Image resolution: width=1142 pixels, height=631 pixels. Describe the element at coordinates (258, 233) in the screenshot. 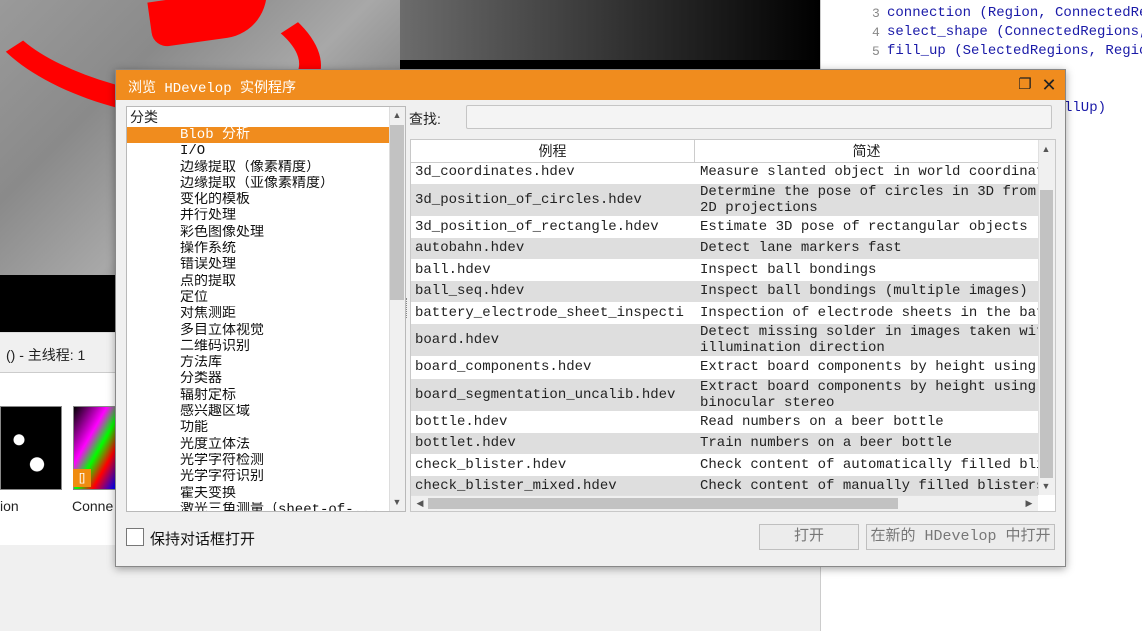

I see `category-item: 彩色图像处理` at that location.